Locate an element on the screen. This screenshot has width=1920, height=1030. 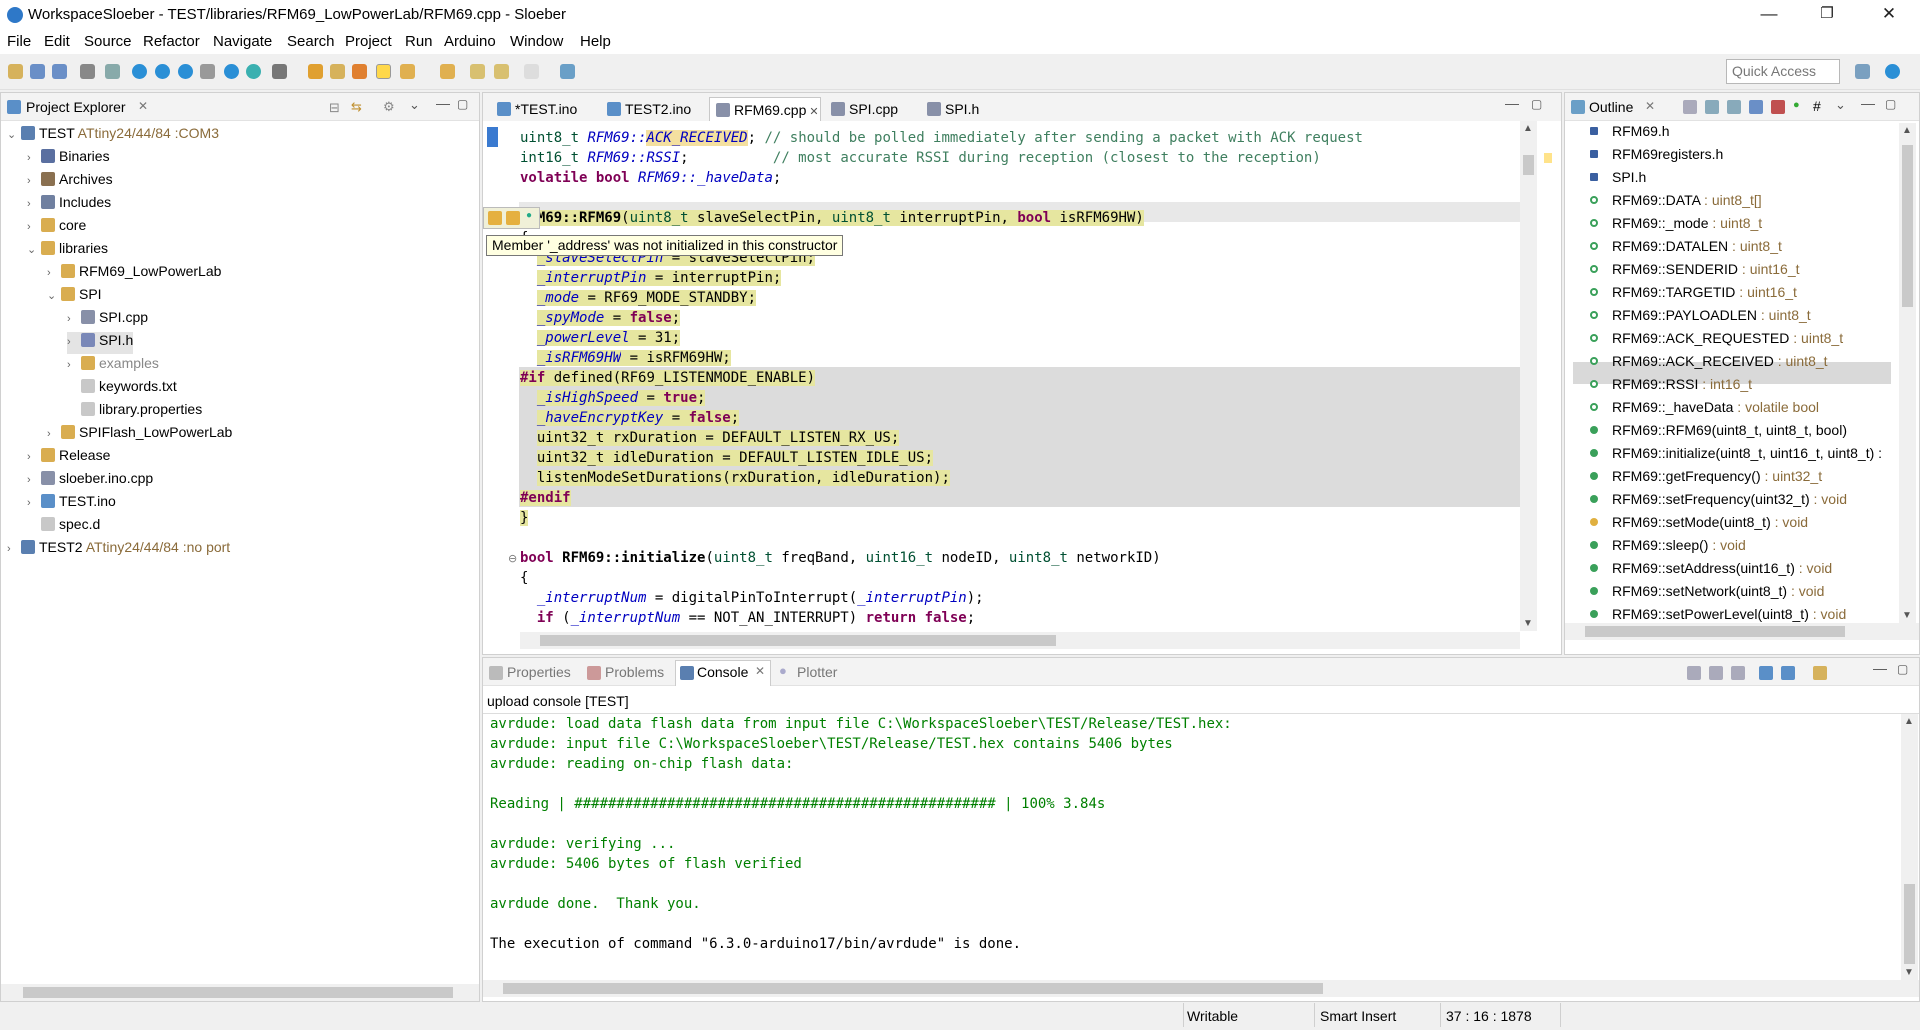
hide-members-icon is located at coordinates (1778, 107).